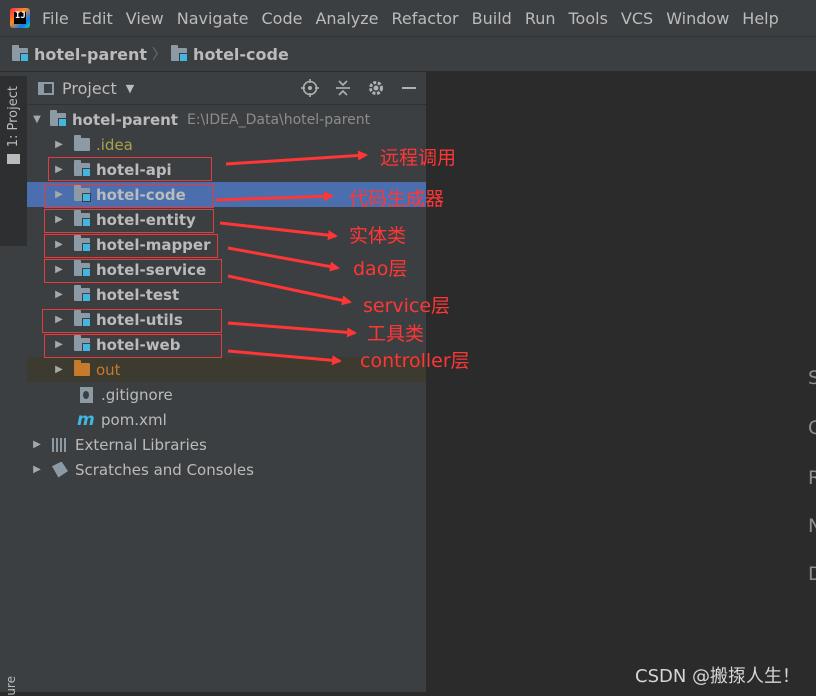  Describe the element at coordinates (97, 18) in the screenshot. I see `menu-edit: Edit` at that location.